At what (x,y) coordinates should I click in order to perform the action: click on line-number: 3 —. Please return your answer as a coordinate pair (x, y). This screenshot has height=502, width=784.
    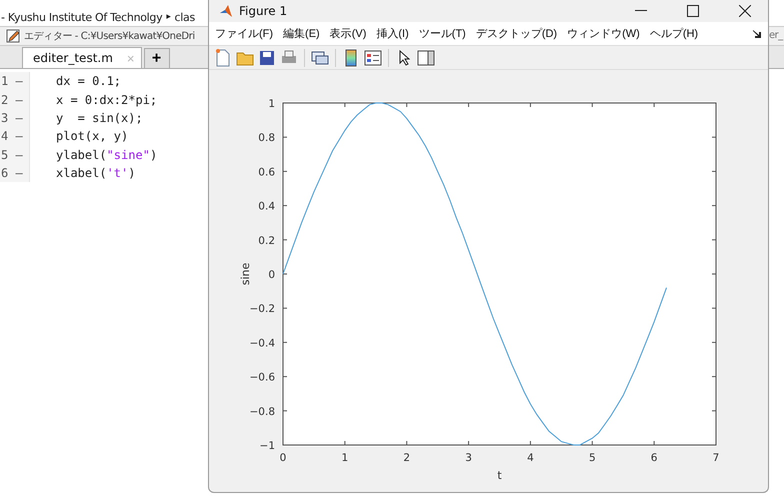
    Looking at the image, I should click on (12, 117).